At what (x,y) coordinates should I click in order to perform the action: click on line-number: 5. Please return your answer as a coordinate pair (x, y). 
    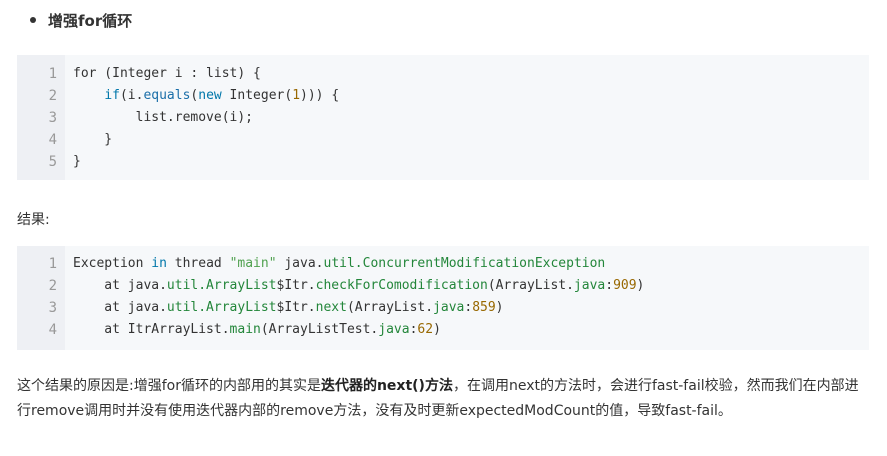
    Looking at the image, I should click on (52, 162).